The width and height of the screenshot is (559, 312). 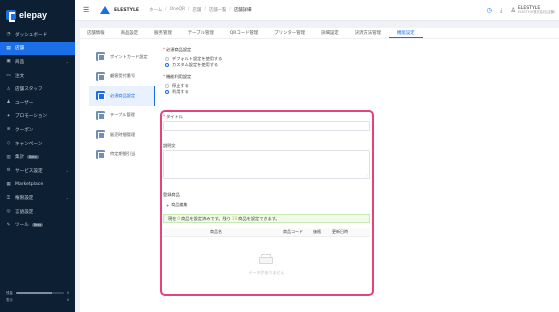 I want to click on sidebar-item: ♙ 店舗スタッフ, so click(x=37, y=89).